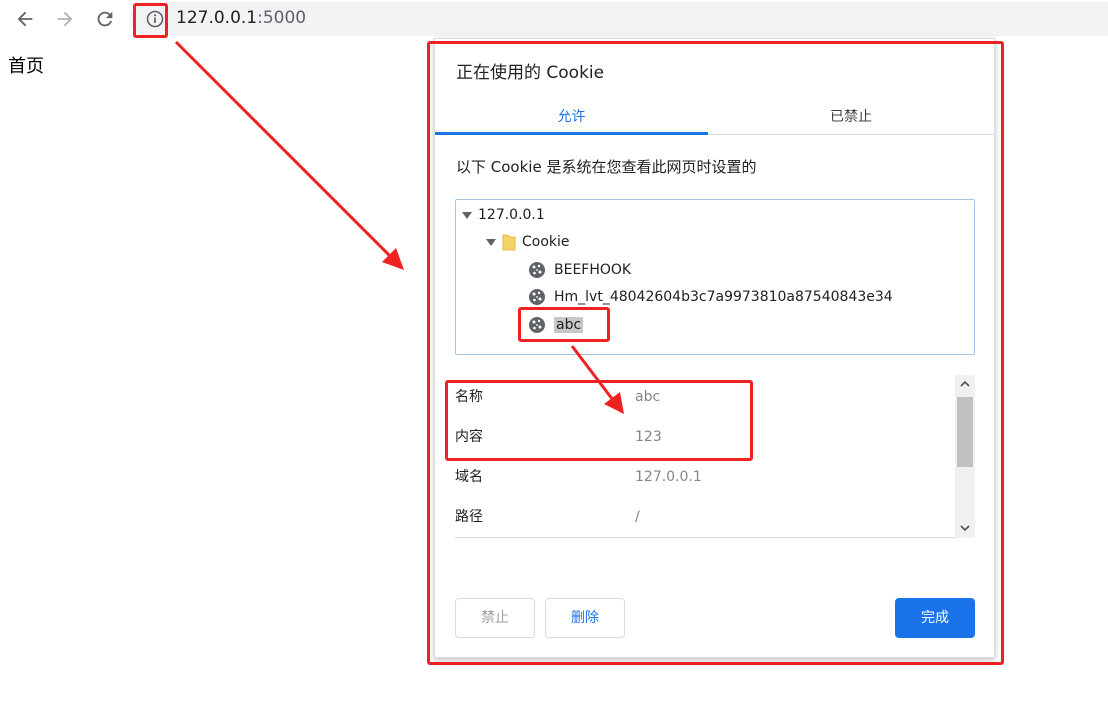 Image resolution: width=1108 pixels, height=706 pixels. Describe the element at coordinates (648, 397) in the screenshot. I see `detail-value: abc` at that location.